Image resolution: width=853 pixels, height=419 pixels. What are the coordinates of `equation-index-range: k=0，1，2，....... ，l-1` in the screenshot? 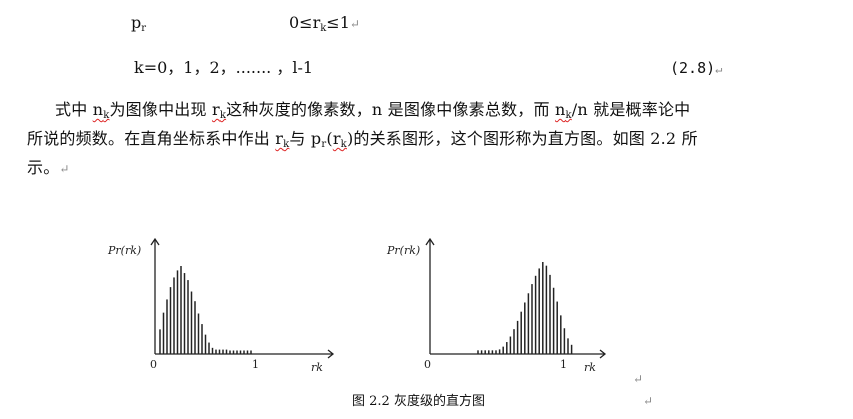 It's located at (223, 68).